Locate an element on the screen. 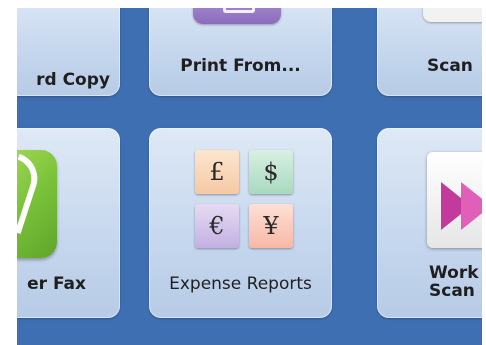  dollar-icon: $ is located at coordinates (271, 172).